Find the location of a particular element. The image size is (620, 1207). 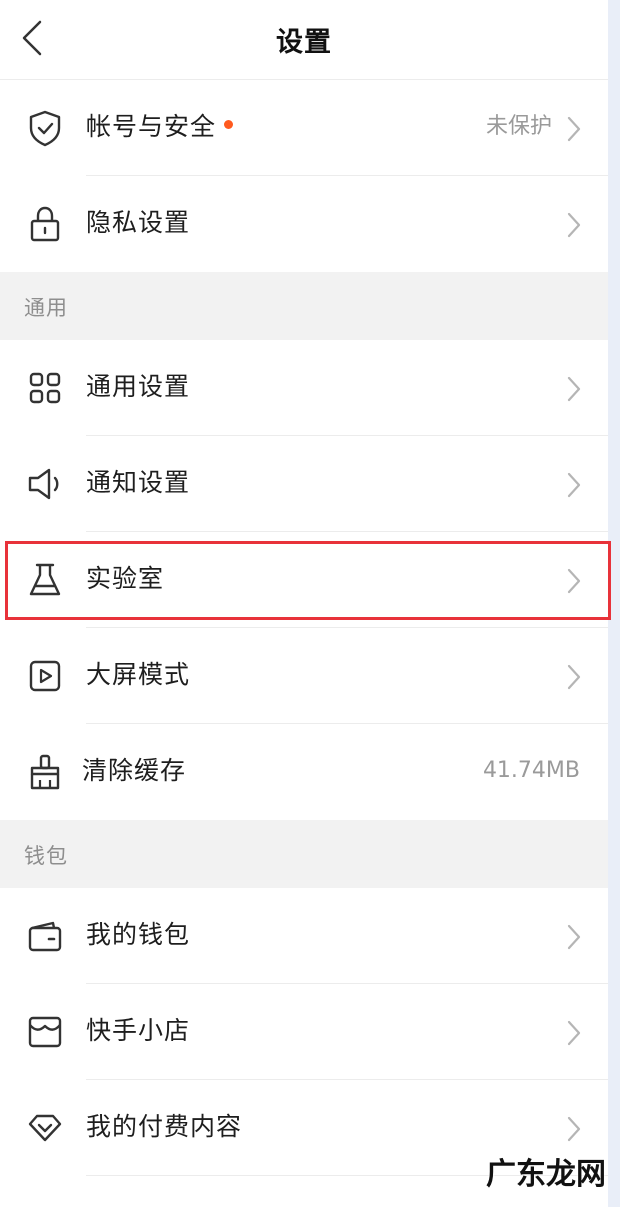

row-label: 我的付费内容 is located at coordinates (164, 1126).